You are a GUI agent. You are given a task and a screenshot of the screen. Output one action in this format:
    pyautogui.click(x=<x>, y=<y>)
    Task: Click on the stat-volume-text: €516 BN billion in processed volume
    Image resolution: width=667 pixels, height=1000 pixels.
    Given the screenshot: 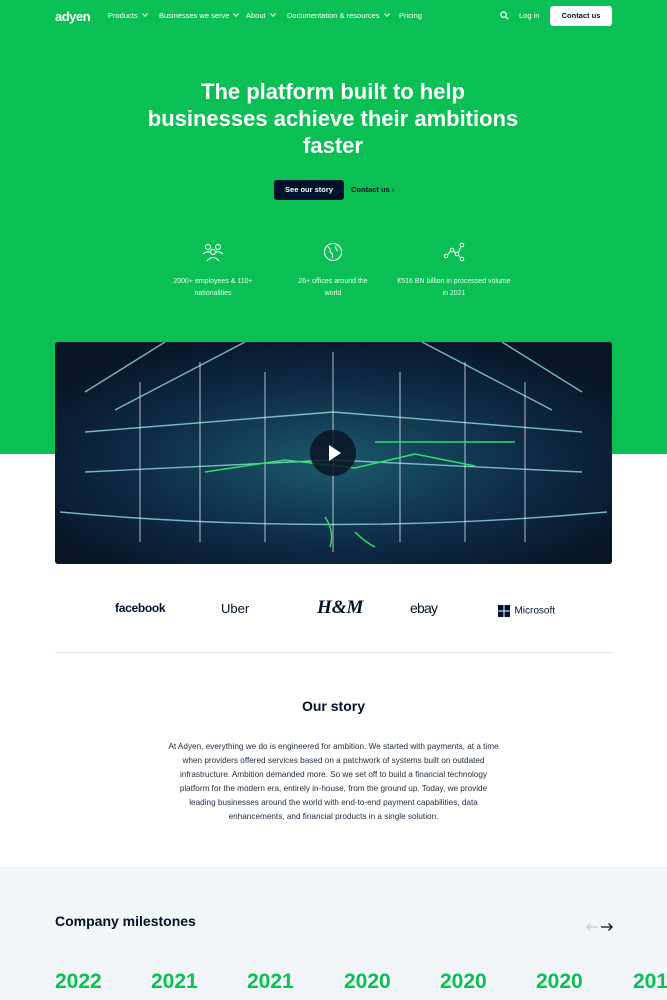 What is the action you would take?
    pyautogui.click(x=454, y=281)
    